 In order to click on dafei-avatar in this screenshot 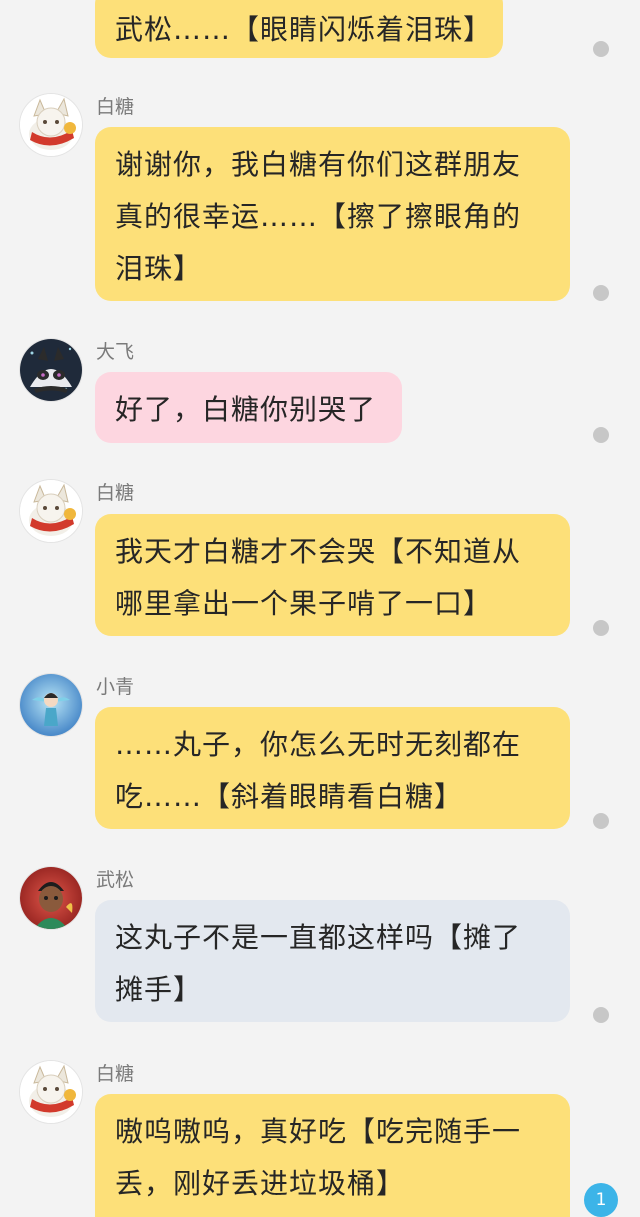, I will do `click(51, 370)`.